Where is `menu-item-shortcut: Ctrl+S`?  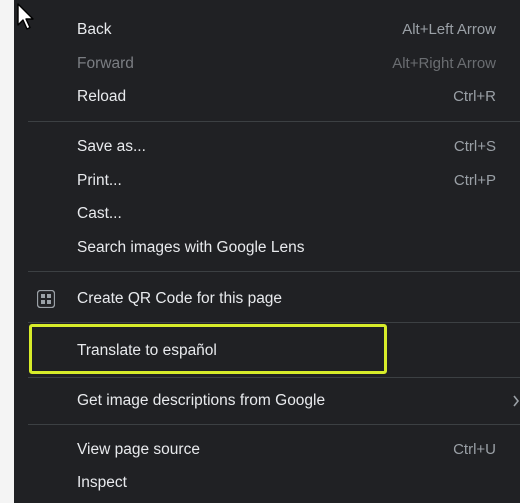
menu-item-shortcut: Ctrl+S is located at coordinates (474, 146).